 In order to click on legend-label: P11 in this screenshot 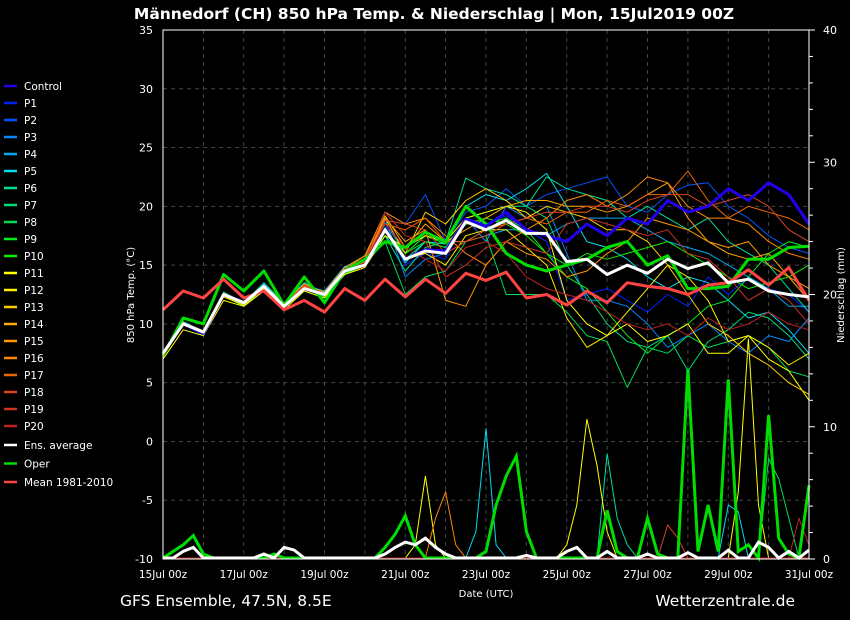, I will do `click(34, 274)`.